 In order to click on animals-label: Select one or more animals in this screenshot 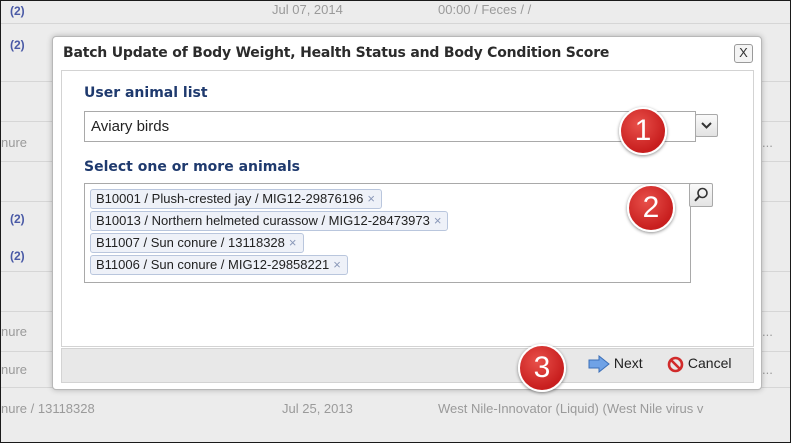, I will do `click(192, 167)`.